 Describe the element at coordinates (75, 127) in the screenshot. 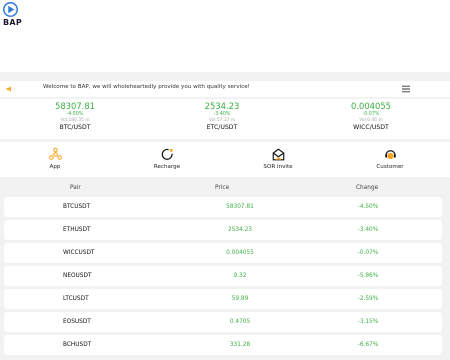

I see `ticker-pair: BTC/USDT` at that location.